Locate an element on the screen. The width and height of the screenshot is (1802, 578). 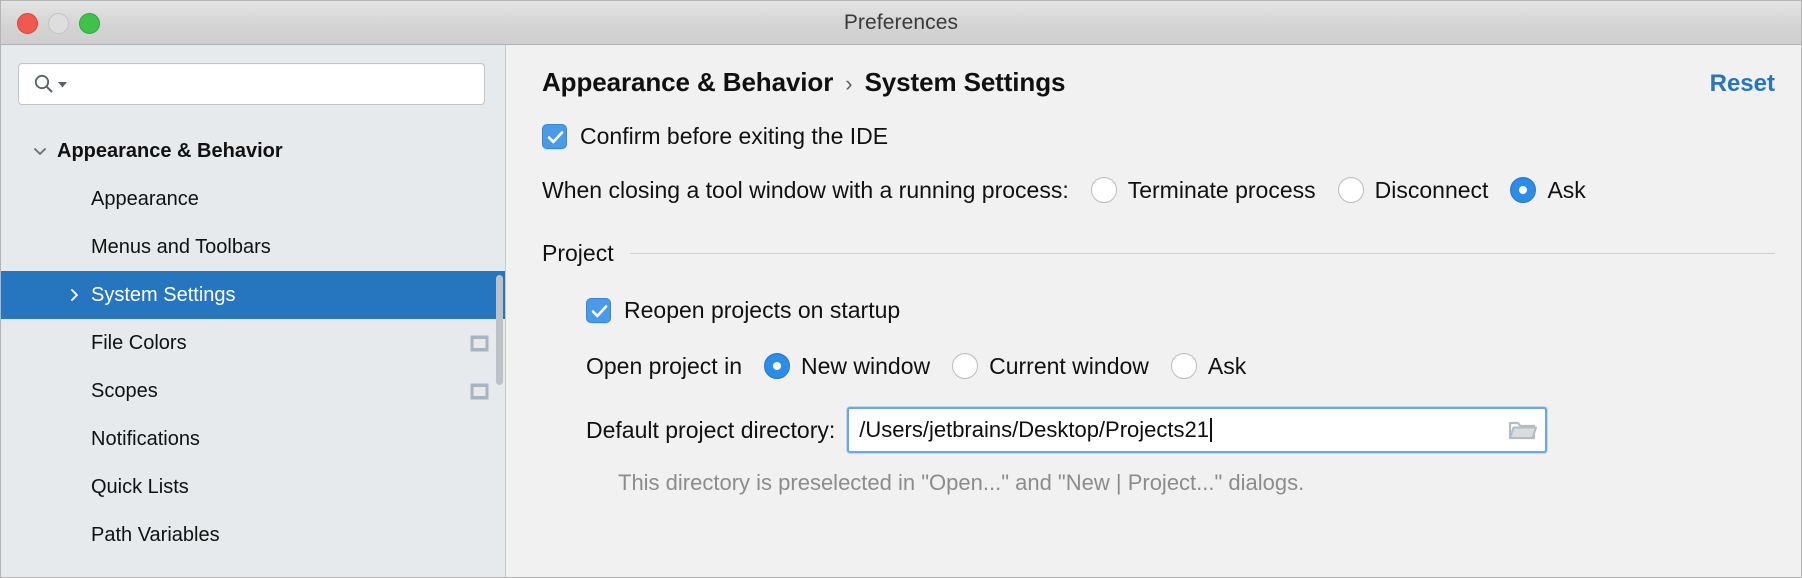
text-caret is located at coordinates (1210, 430).